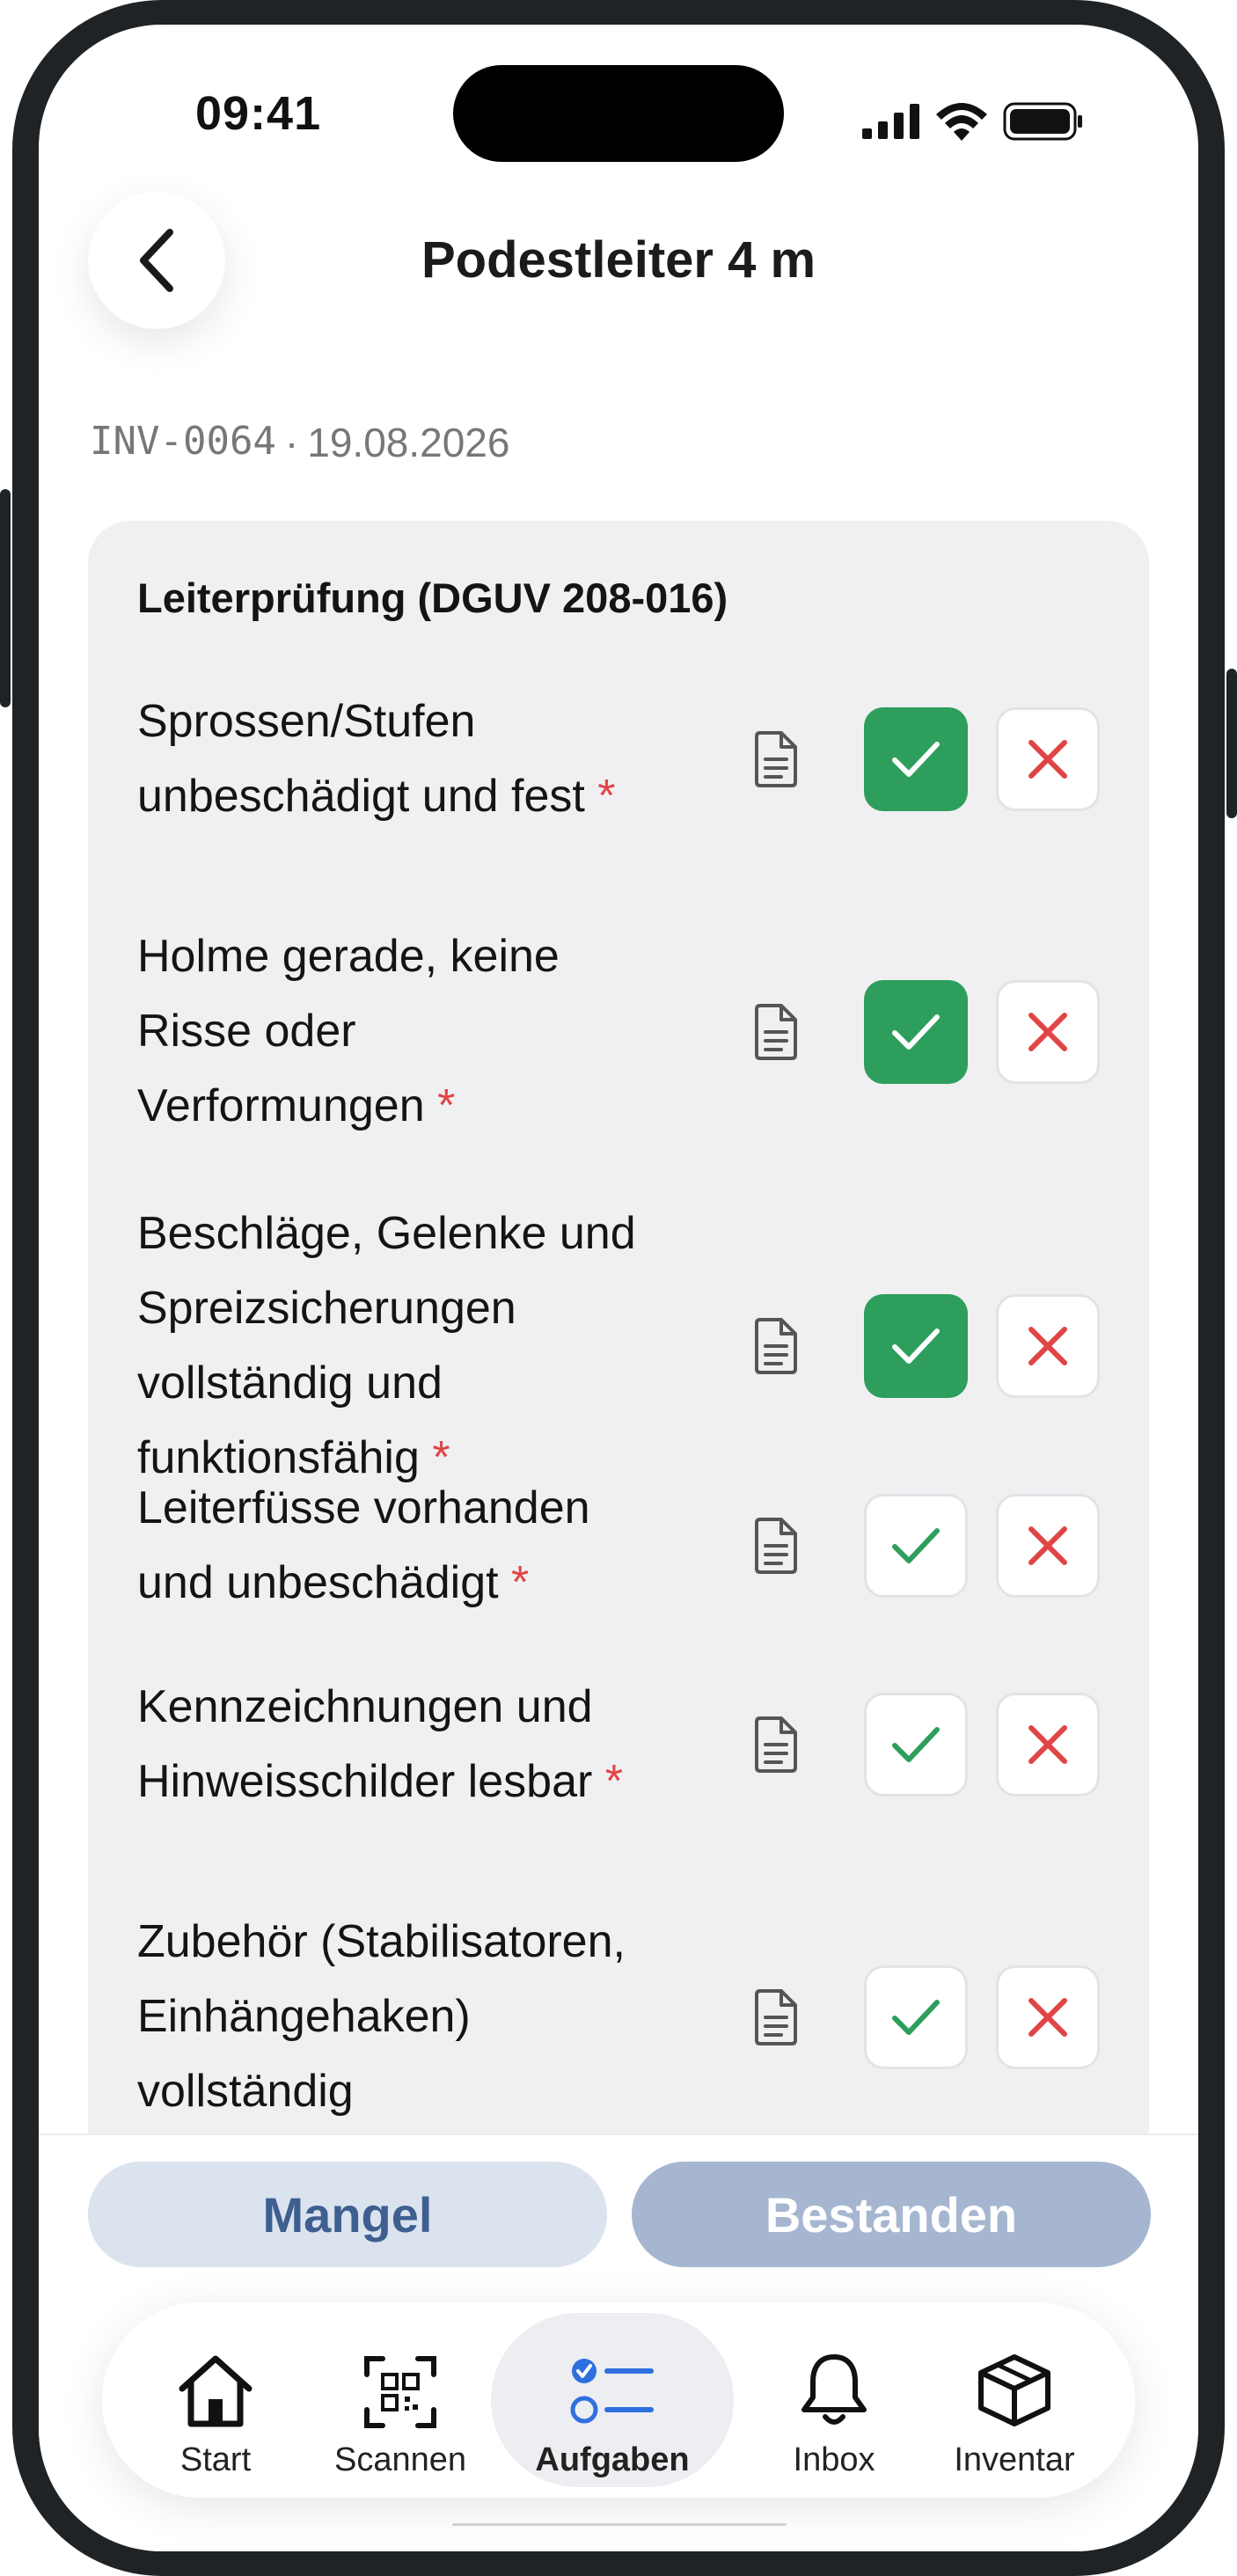 Image resolution: width=1237 pixels, height=2576 pixels. I want to click on checklist-item-label-line: Einhängehaken), so click(304, 2016).